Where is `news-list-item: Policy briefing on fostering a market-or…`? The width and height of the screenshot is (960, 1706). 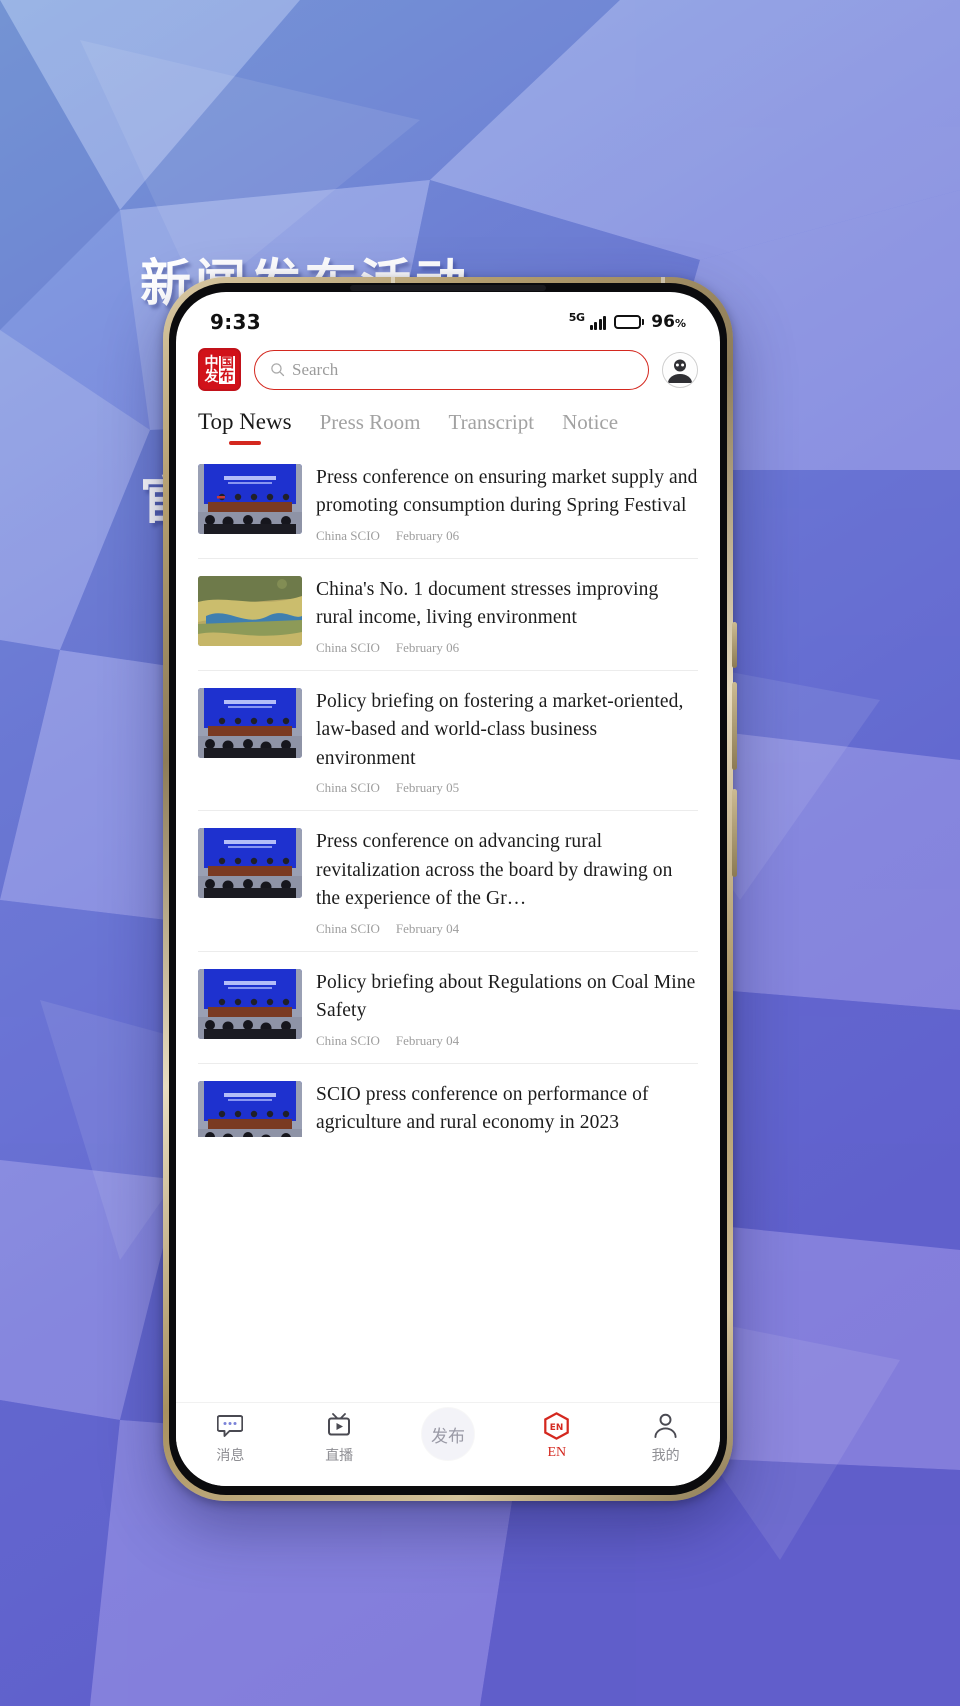
news-list-item: Policy briefing on fostering a market-or… is located at coordinates (448, 741).